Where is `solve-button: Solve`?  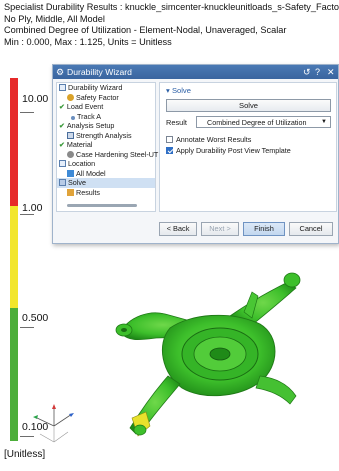 solve-button: Solve is located at coordinates (248, 105).